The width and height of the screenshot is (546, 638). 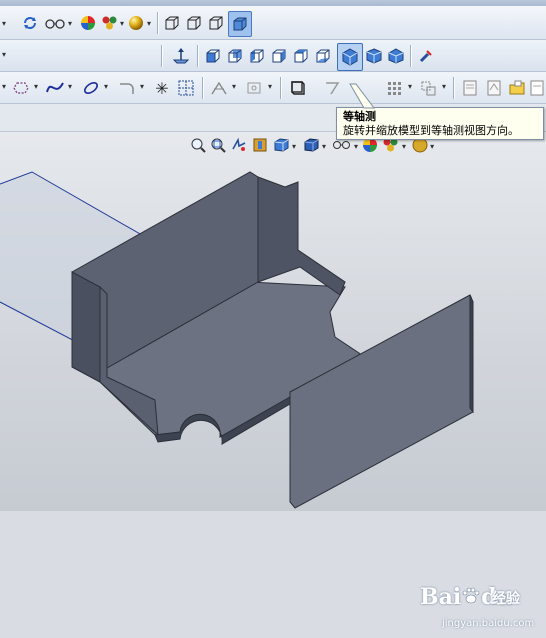 What do you see at coordinates (213, 56) in the screenshot?
I see `front-view-icon` at bounding box center [213, 56].